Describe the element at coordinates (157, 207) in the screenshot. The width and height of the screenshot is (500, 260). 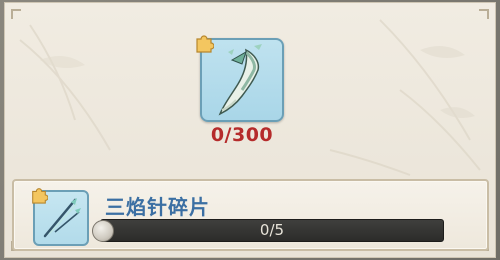
I see `fragment-name: 三焰针碎片` at that location.